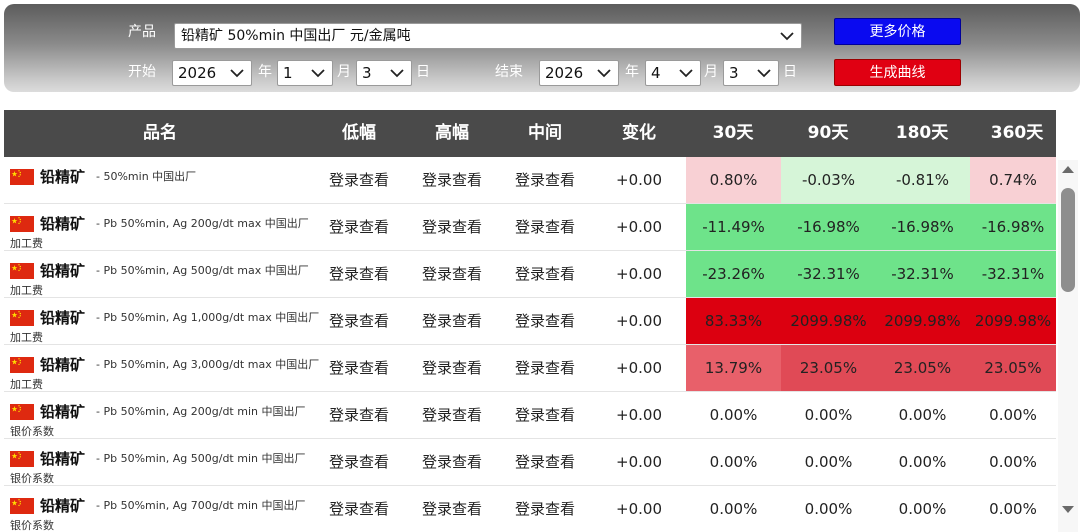 The image size is (1080, 532). Describe the element at coordinates (296, 36) in the screenshot. I see `product-select-value: 铅精矿 50%min 中国出厂 元/金属吨` at that location.